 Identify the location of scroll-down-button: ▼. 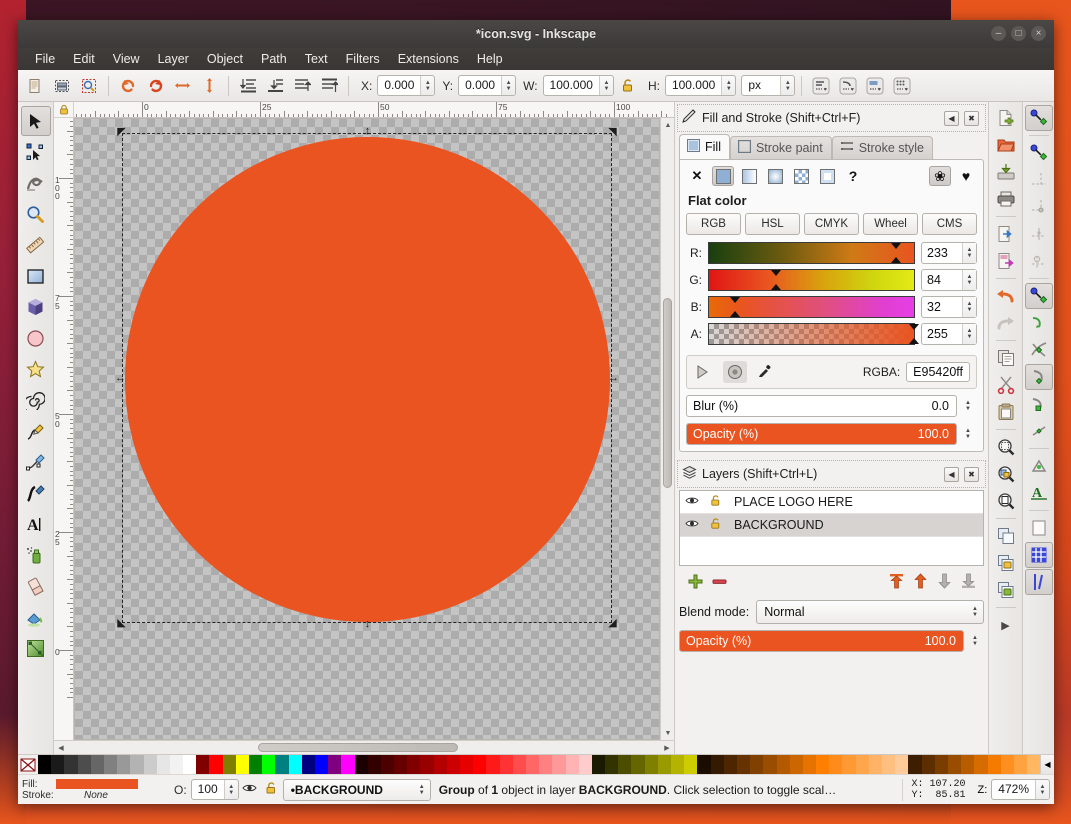
(668, 733).